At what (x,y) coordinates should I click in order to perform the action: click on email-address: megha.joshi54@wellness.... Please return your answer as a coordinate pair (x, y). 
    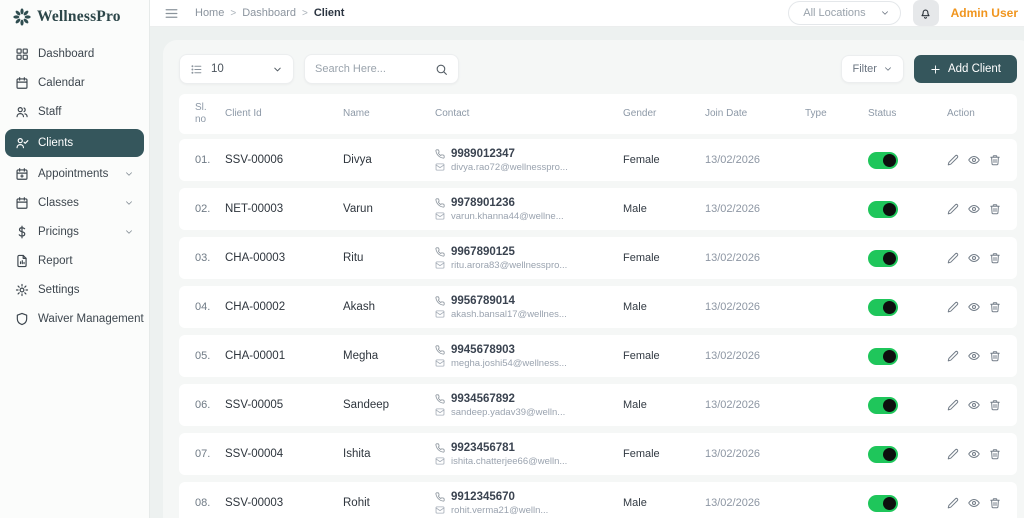
    Looking at the image, I should click on (509, 363).